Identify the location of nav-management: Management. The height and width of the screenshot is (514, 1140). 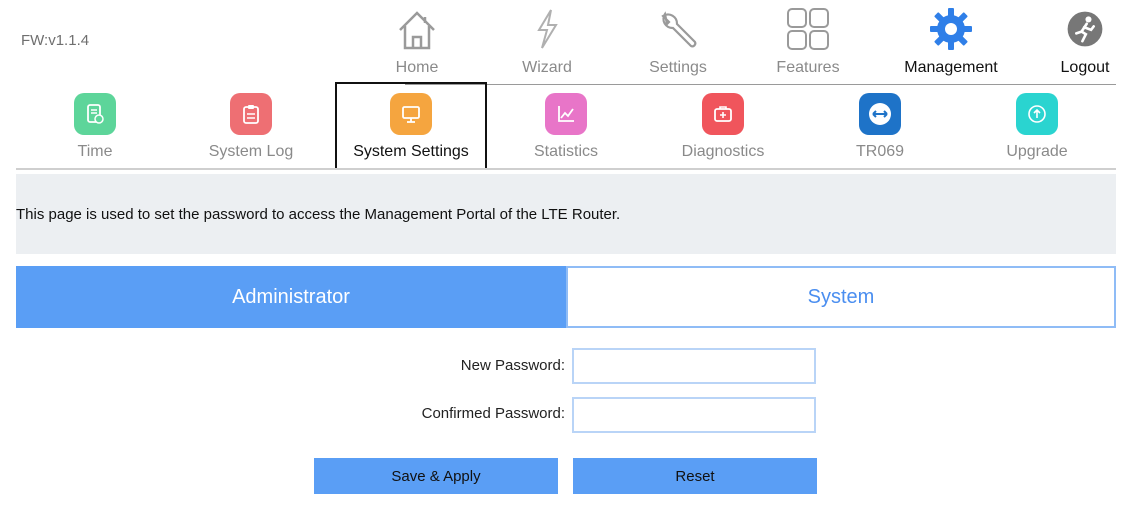
(951, 42).